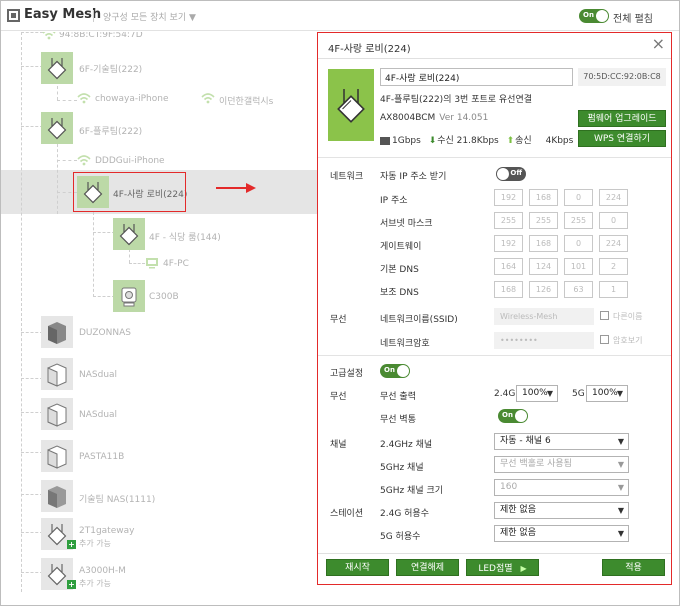  What do you see at coordinates (93, 16) in the screenshot?
I see `divider` at bounding box center [93, 16].